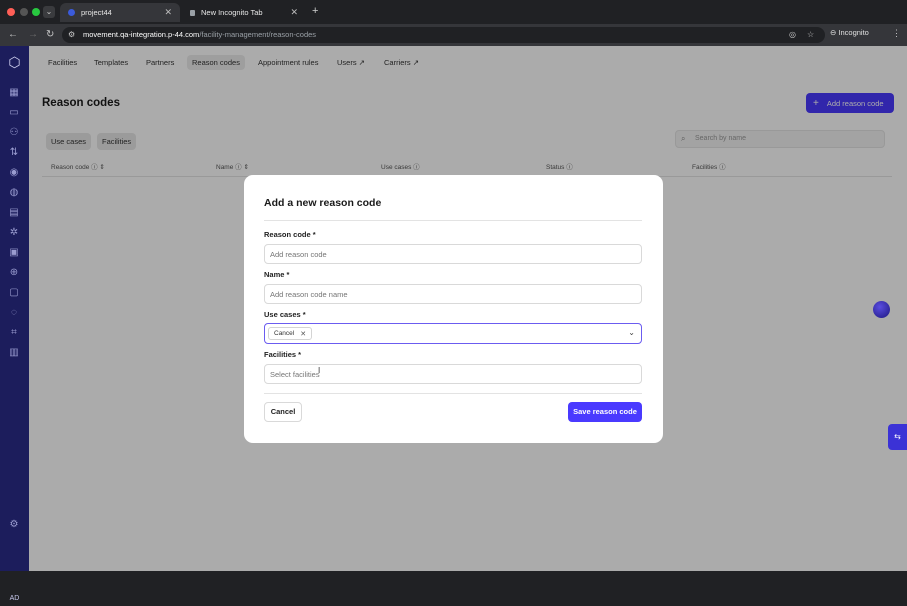  I want to click on calendar-icon: ▣, so click(14, 253).